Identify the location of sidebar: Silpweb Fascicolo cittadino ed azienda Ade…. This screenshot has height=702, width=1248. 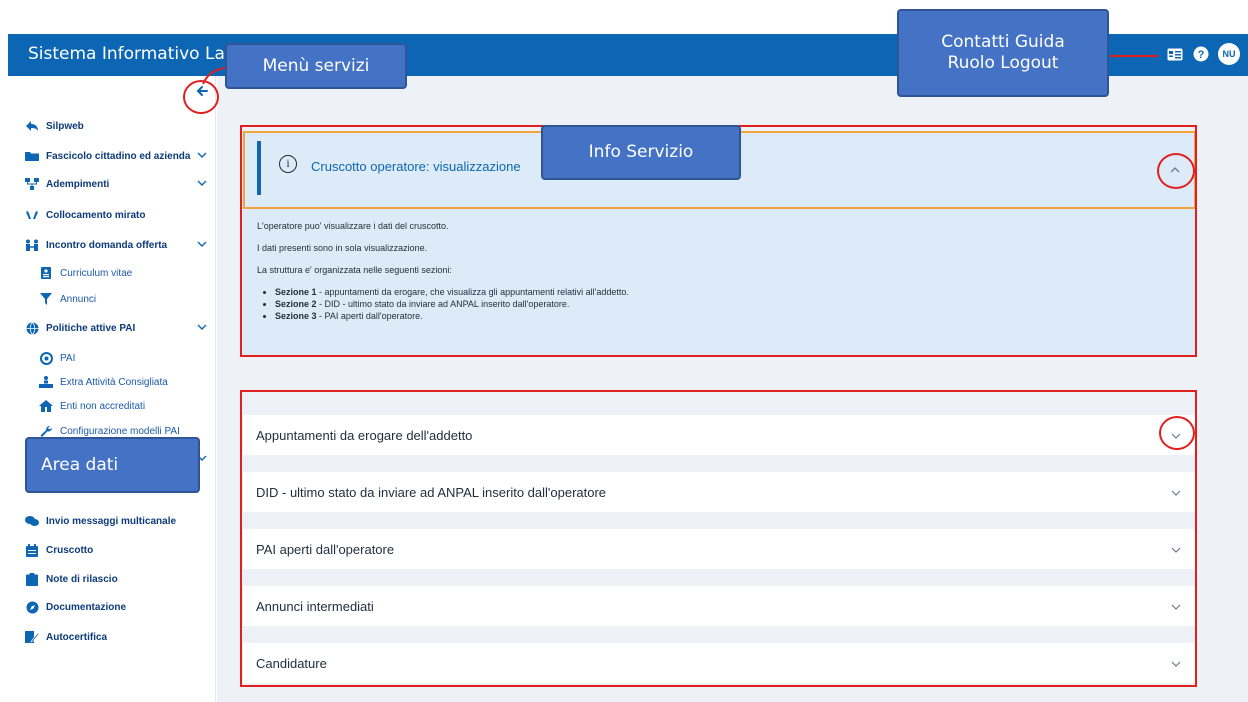
(112, 389).